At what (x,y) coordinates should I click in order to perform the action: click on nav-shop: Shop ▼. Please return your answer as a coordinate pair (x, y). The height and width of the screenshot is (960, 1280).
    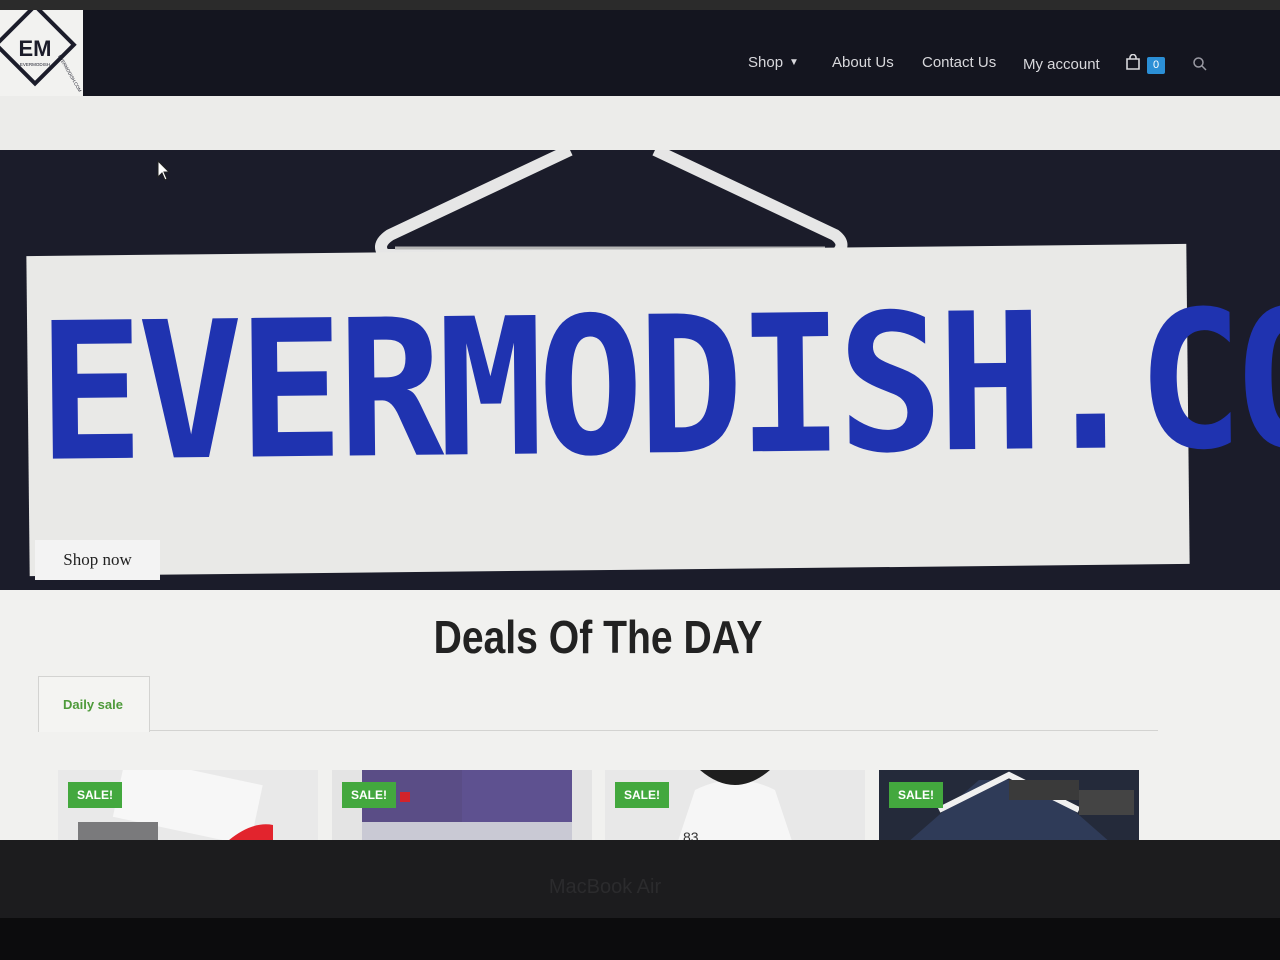
    Looking at the image, I should click on (773, 62).